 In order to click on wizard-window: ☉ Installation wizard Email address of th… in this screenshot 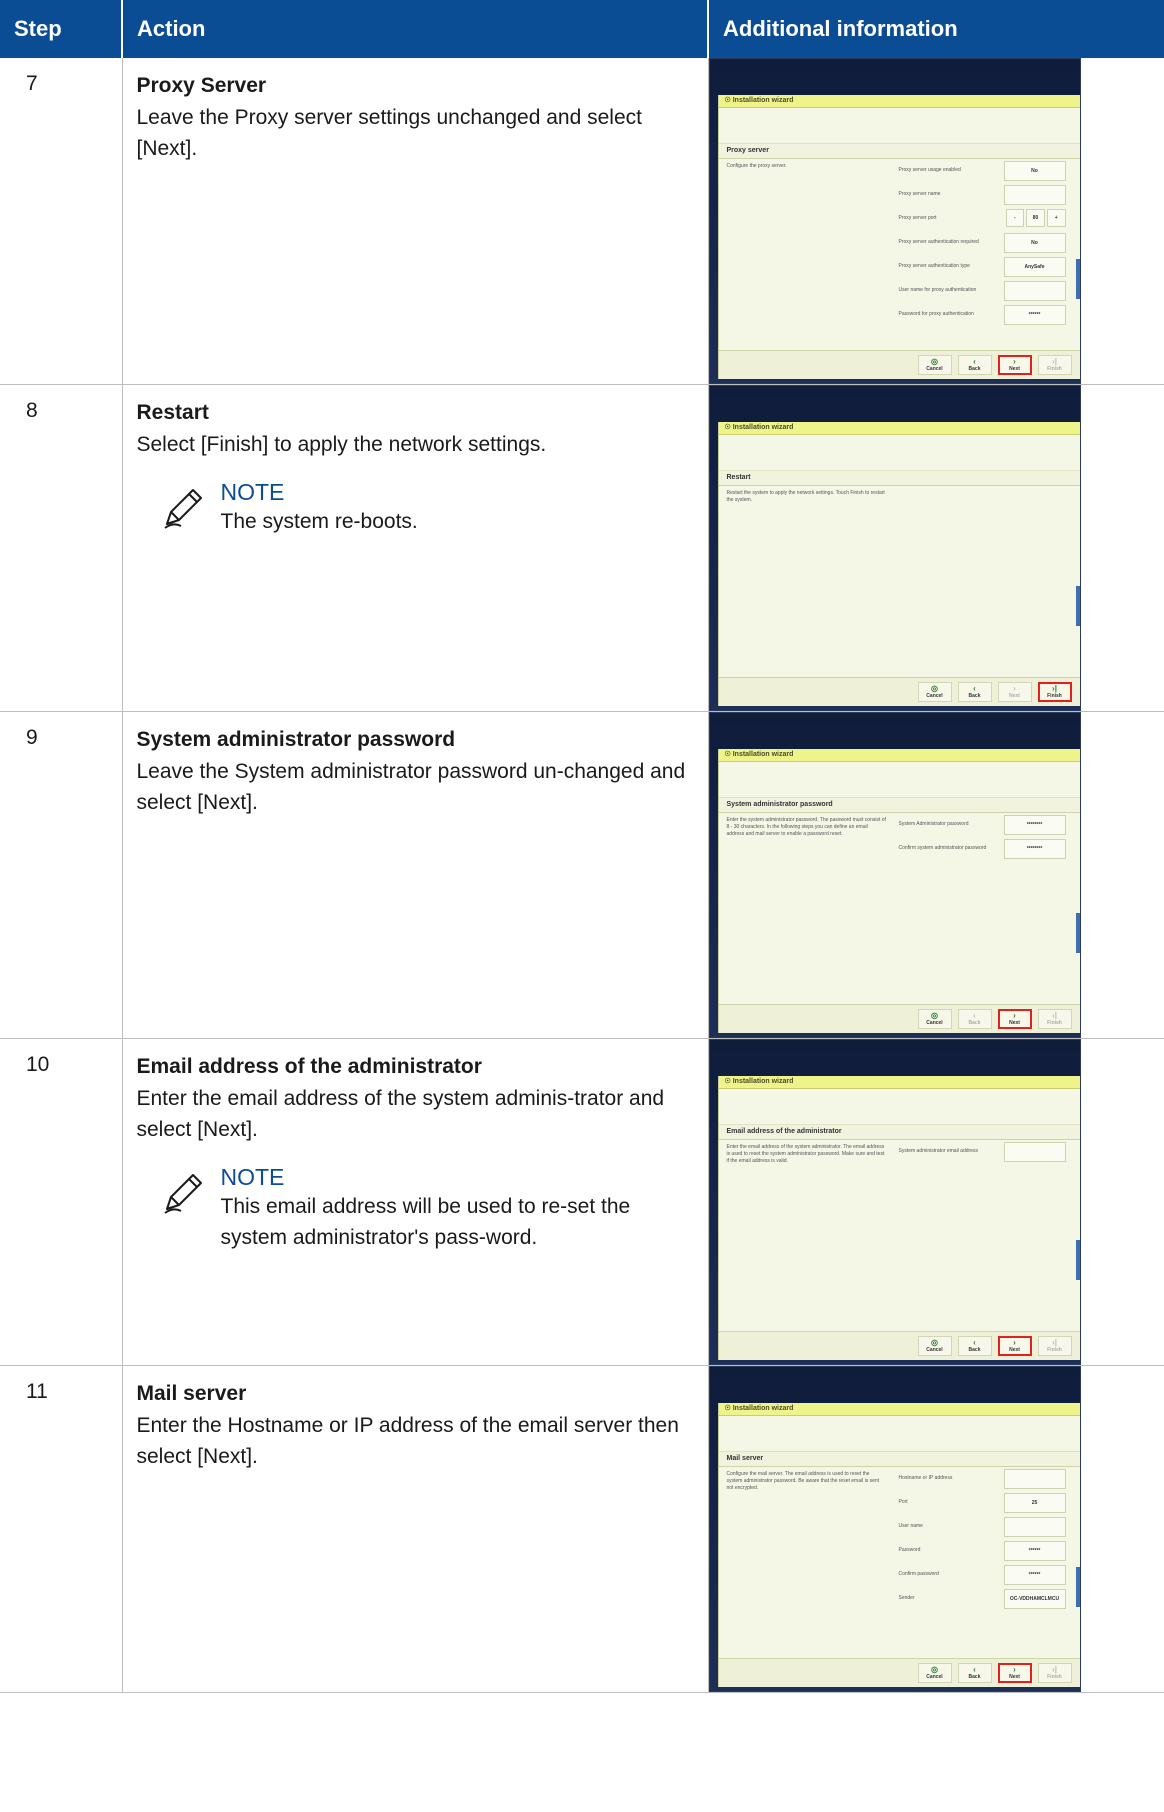, I will do `click(898, 1218)`.